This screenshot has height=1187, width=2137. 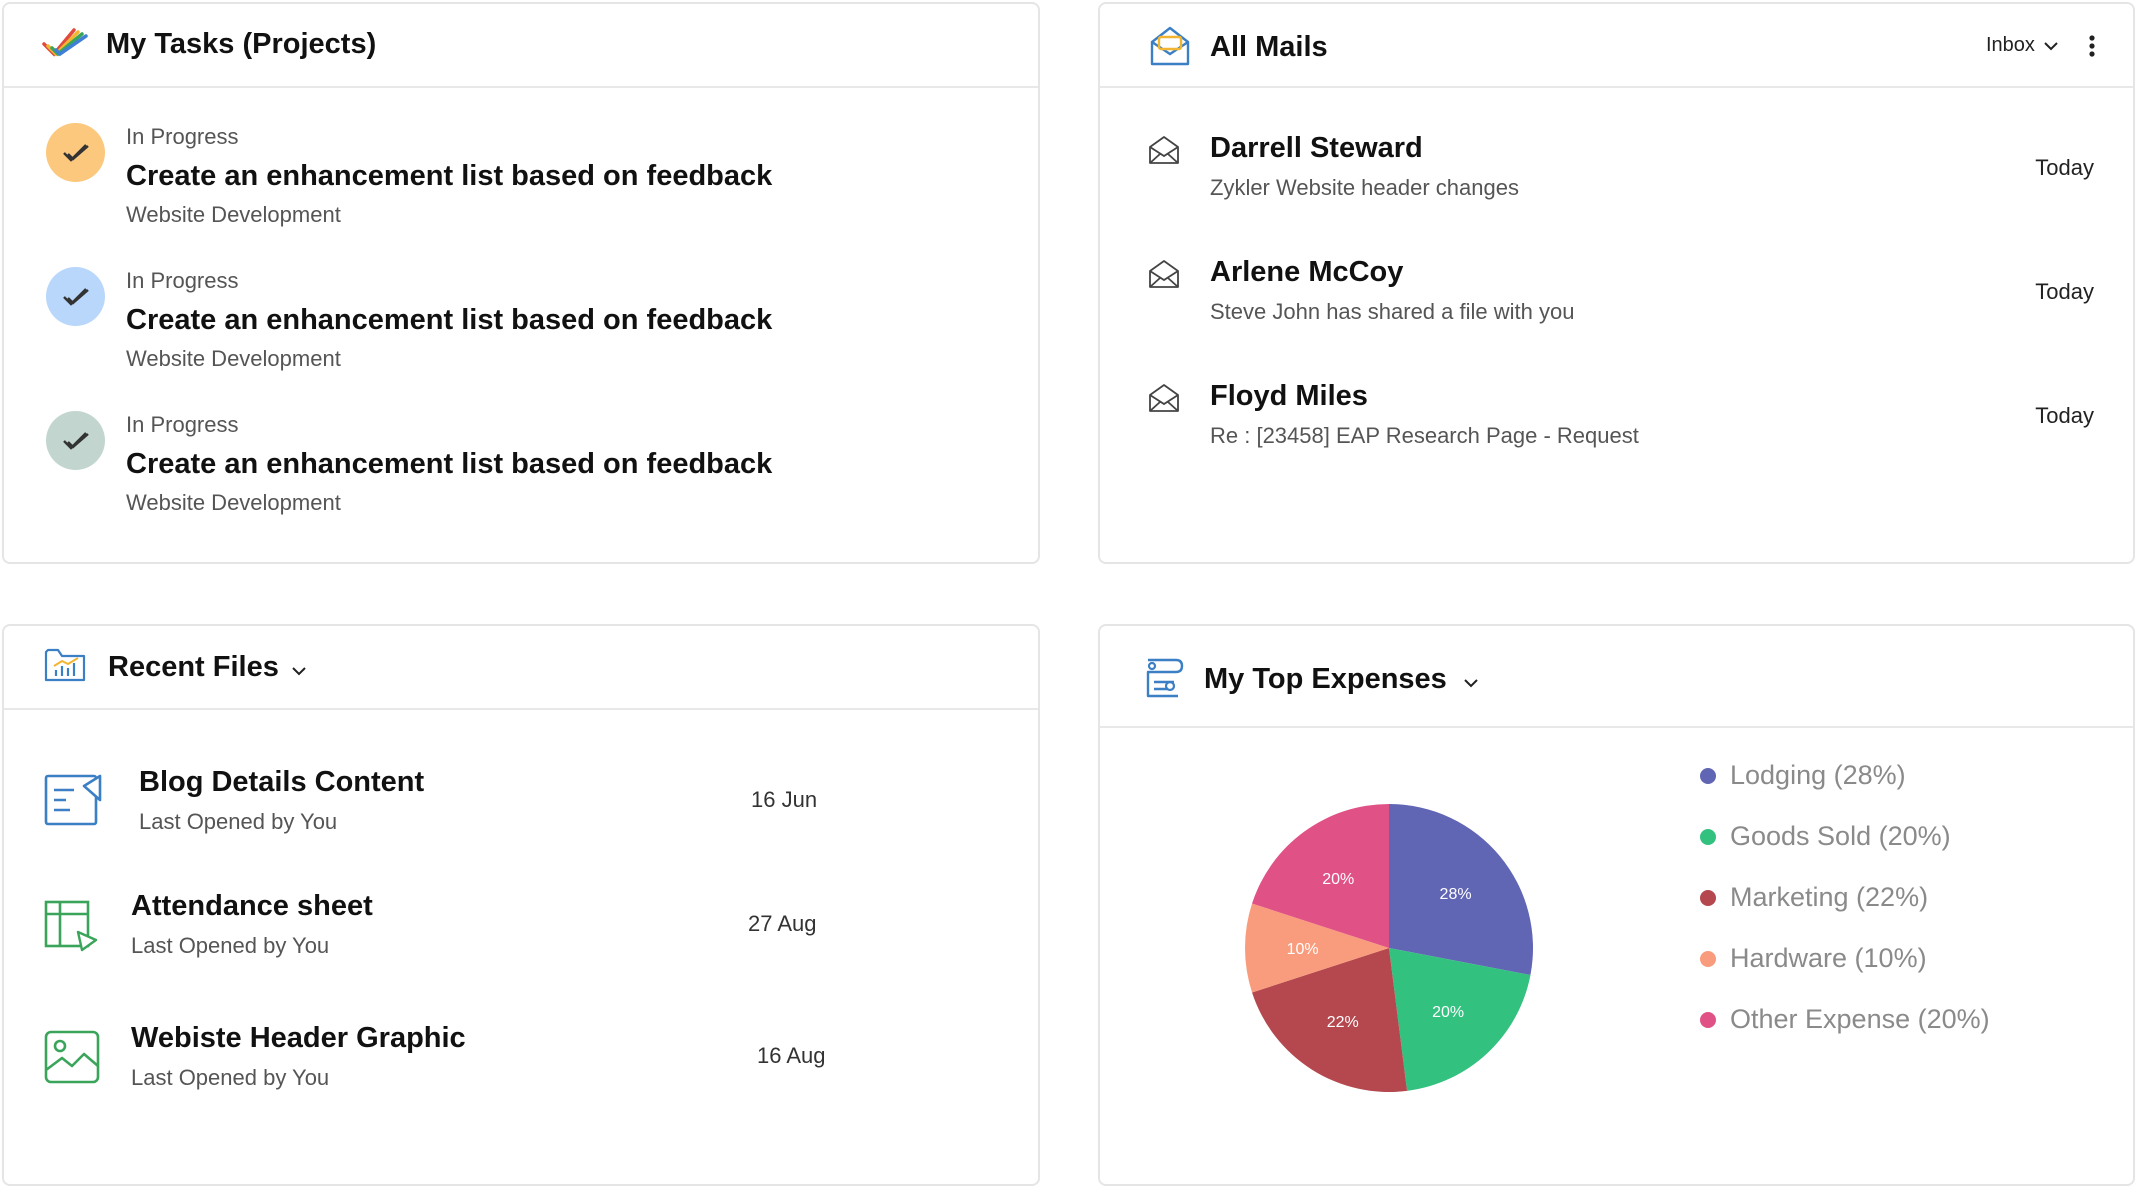 I want to click on files-card-header: Recent Files, so click(x=521, y=668).